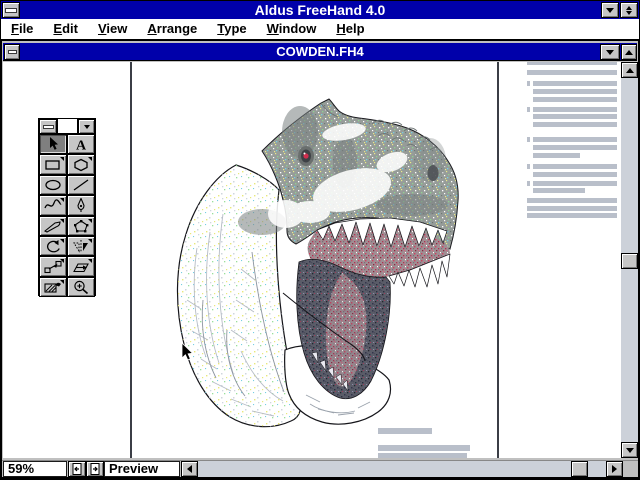  I want to click on pen-icon, so click(81, 205).